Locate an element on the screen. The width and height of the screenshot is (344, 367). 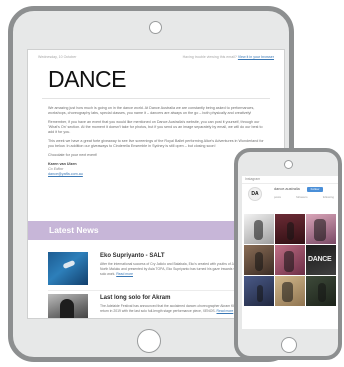
photo-grid: DANCE is located at coordinates (290, 260).